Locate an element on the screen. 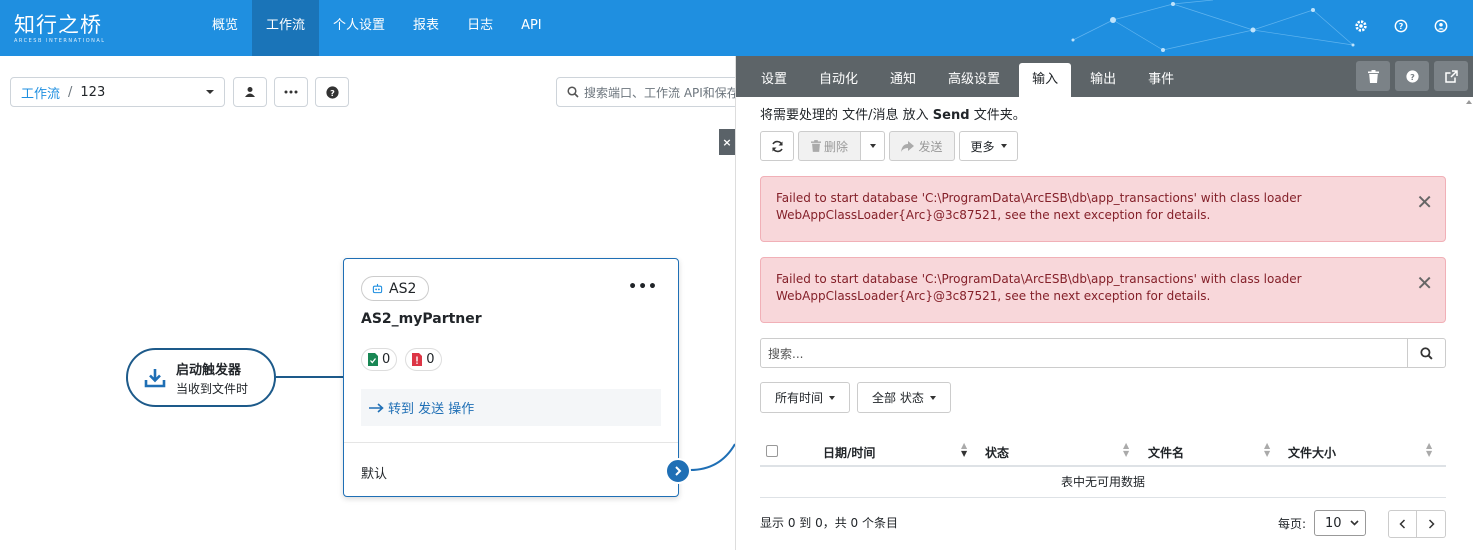 This screenshot has width=1473, height=550. success-count: 0 is located at coordinates (386, 359).